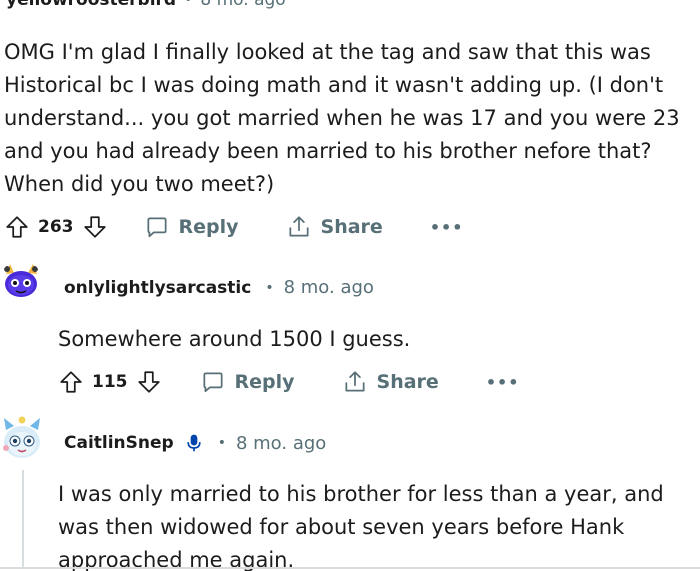  Describe the element at coordinates (119, 443) in the screenshot. I see `reply2-author: CaitlinSnep` at that location.